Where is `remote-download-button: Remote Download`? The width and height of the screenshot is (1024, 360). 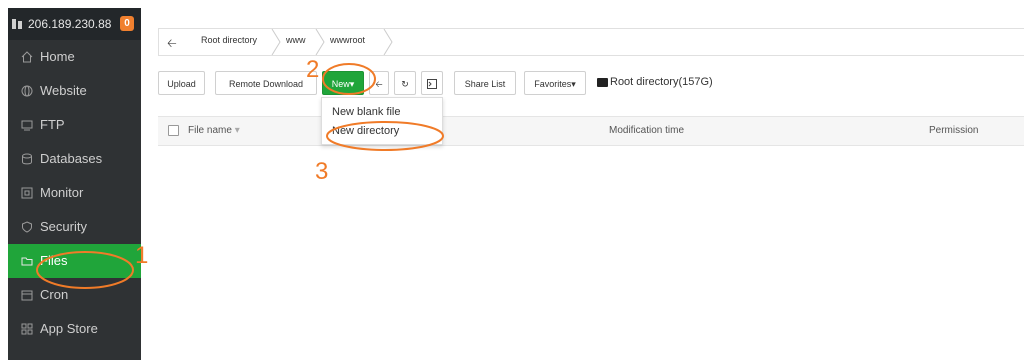
remote-download-button: Remote Download is located at coordinates (266, 83).